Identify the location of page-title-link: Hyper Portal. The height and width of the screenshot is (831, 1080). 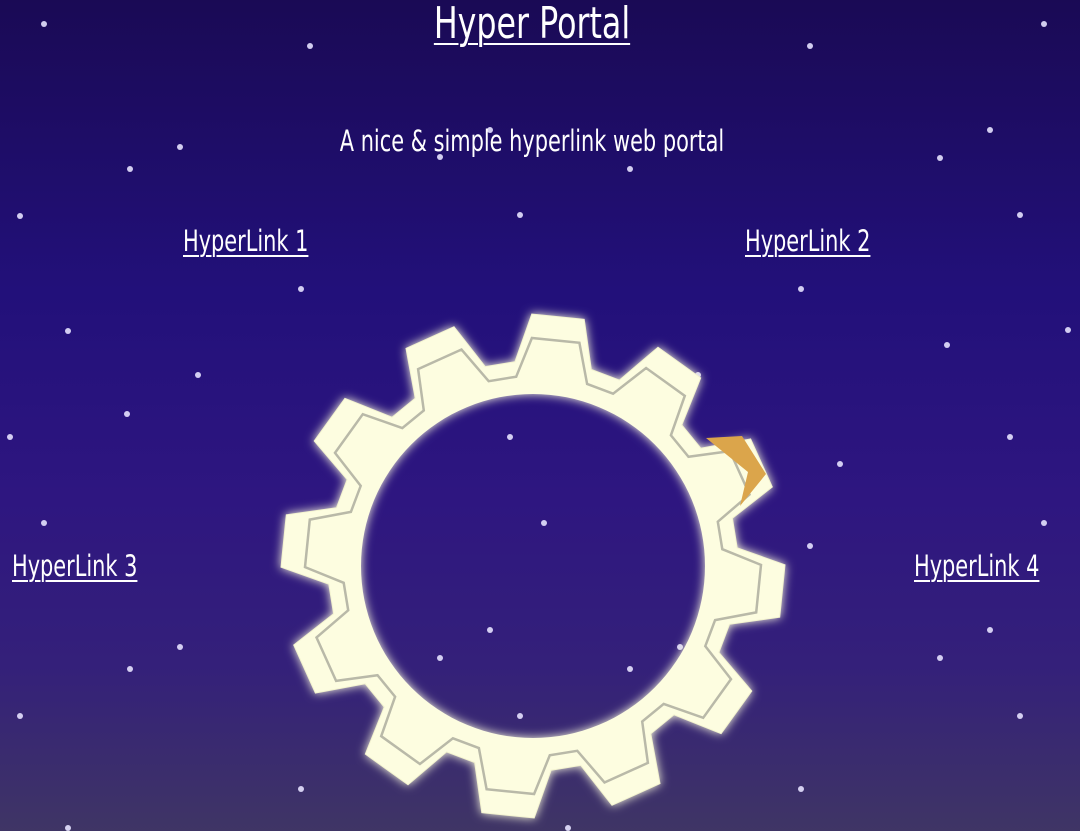
(532, 24).